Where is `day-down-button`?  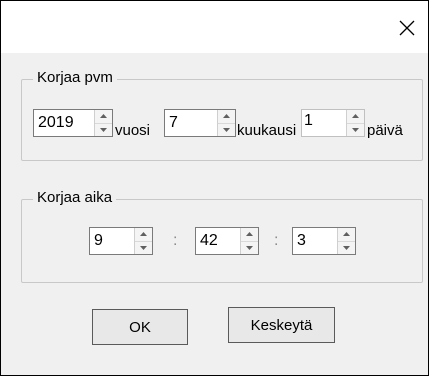 day-down-button is located at coordinates (355, 129).